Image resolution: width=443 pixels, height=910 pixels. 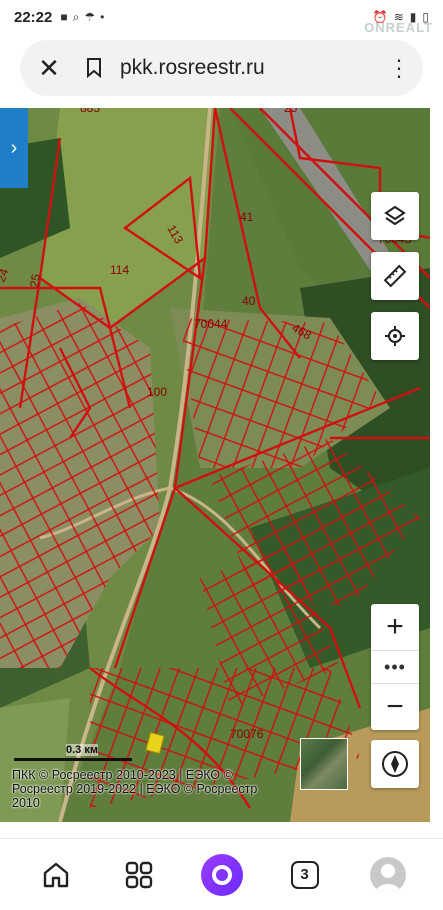 I want to click on url-text: pkk.rosreestr.ru, so click(x=192, y=68).